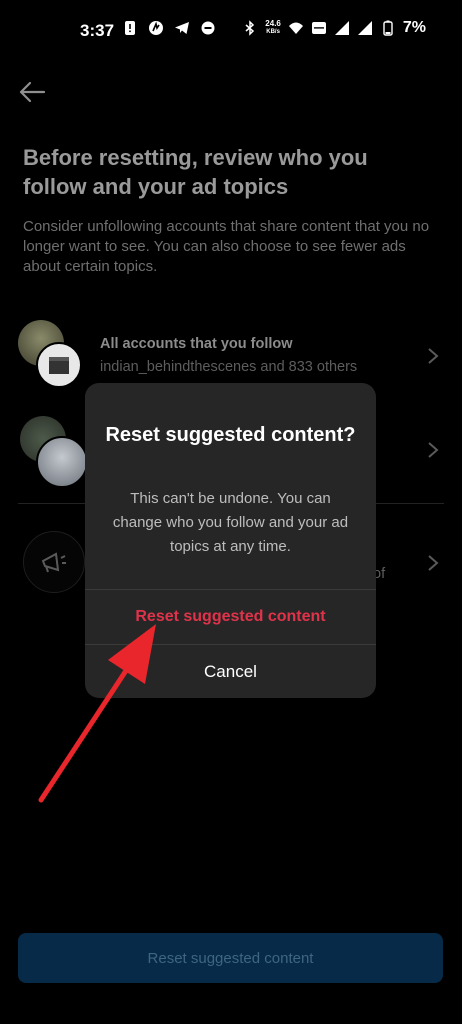 The image size is (462, 1024). What do you see at coordinates (273, 23) in the screenshot?
I see `network-speed-value: 24.6` at bounding box center [273, 23].